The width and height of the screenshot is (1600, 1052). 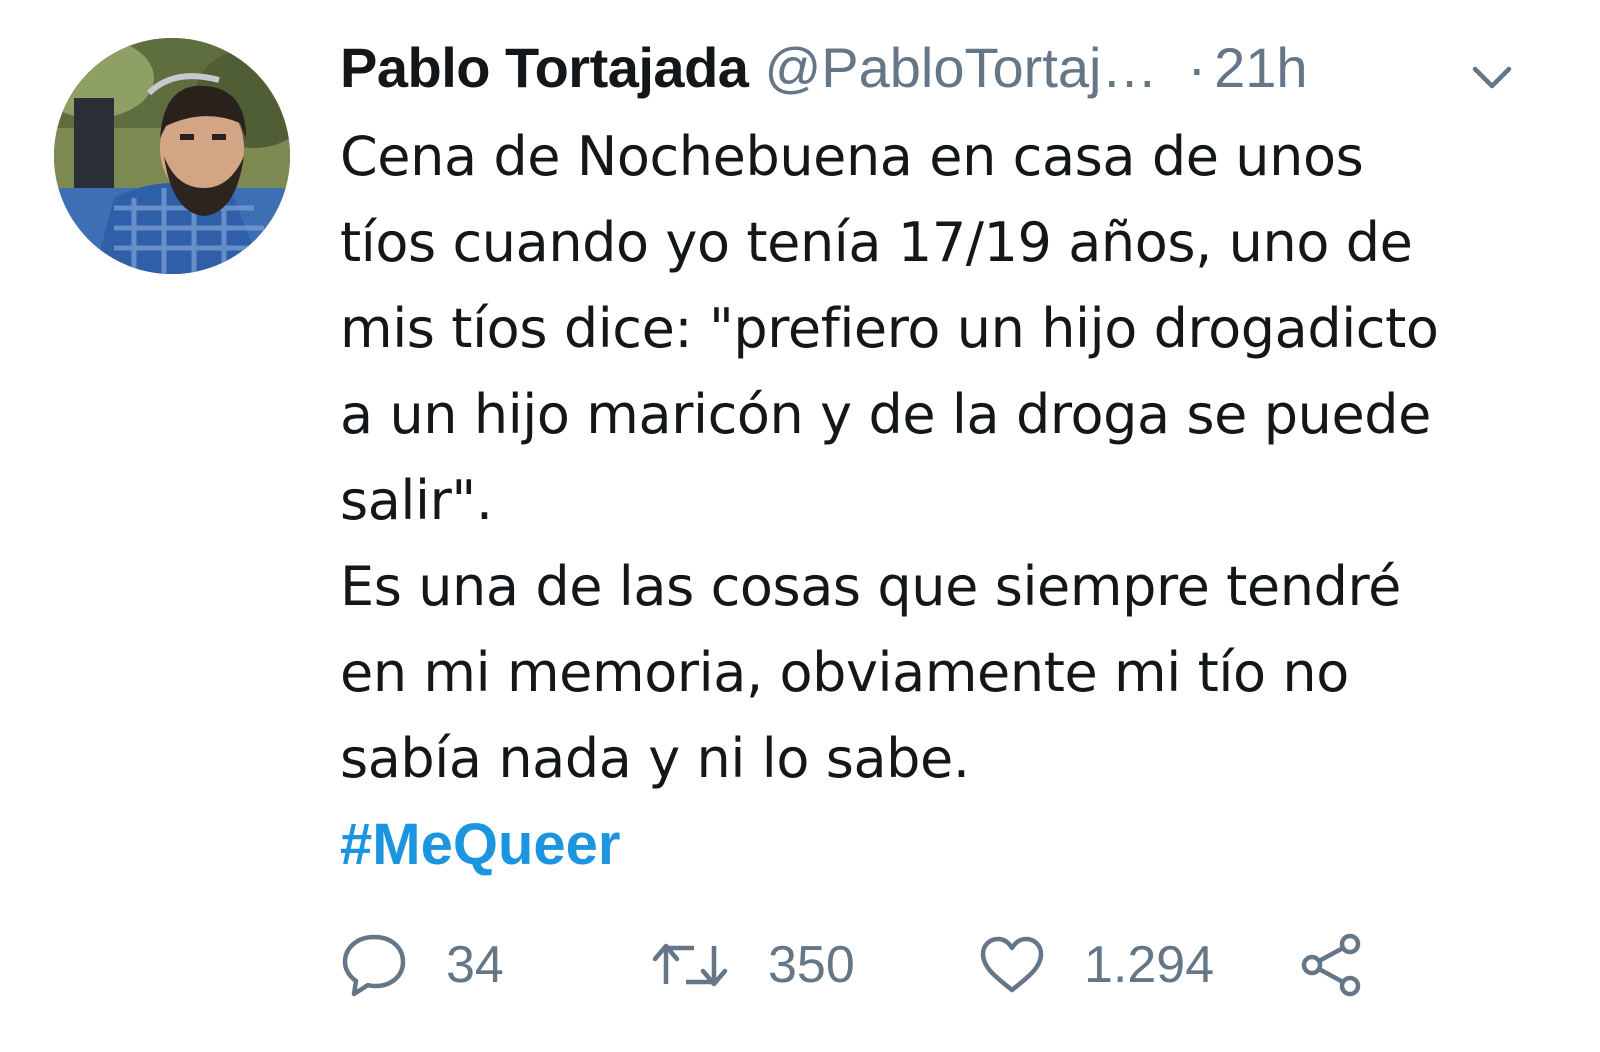 I want to click on avatar-photo, so click(x=172, y=156).